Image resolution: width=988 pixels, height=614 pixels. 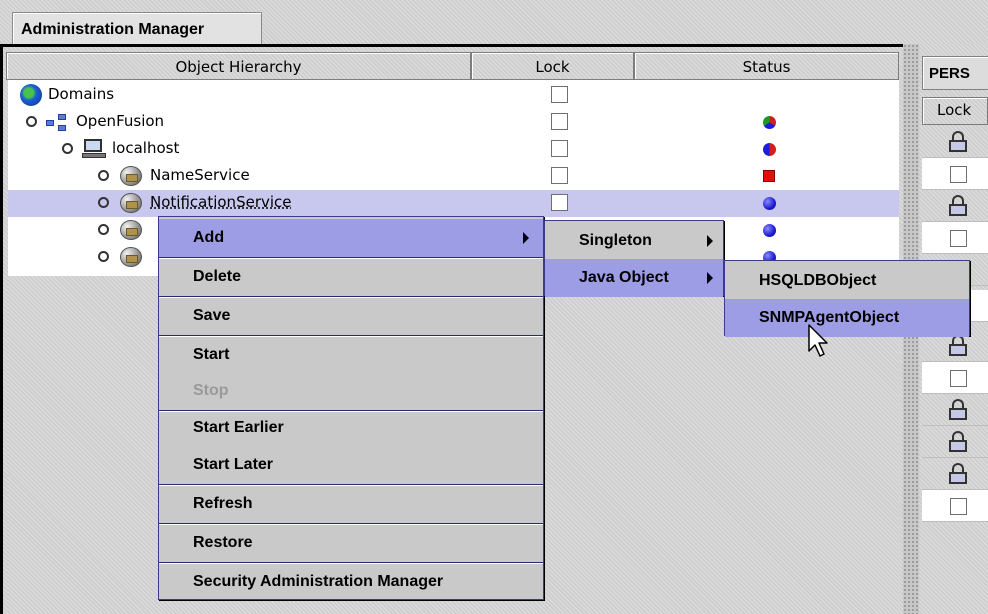 What do you see at coordinates (31, 95) in the screenshot?
I see `globe-icon` at bounding box center [31, 95].